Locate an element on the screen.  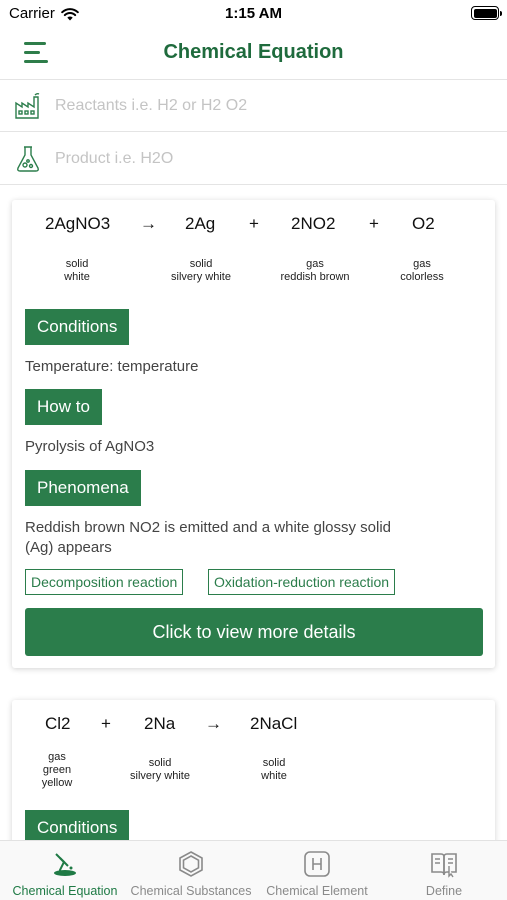
reactants-search-row is located at coordinates (253, 106).